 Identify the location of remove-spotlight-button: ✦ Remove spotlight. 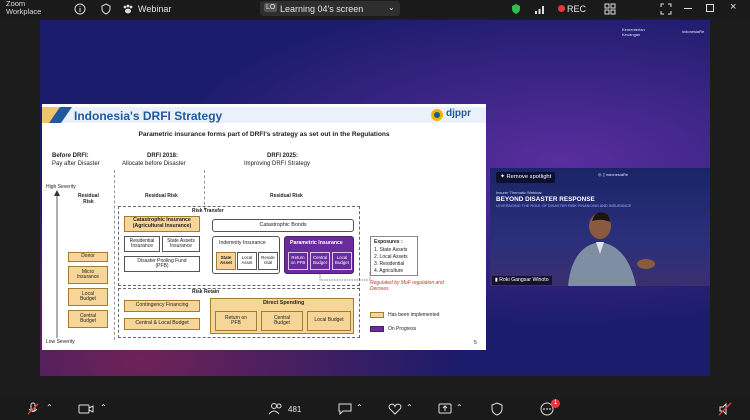
(526, 177).